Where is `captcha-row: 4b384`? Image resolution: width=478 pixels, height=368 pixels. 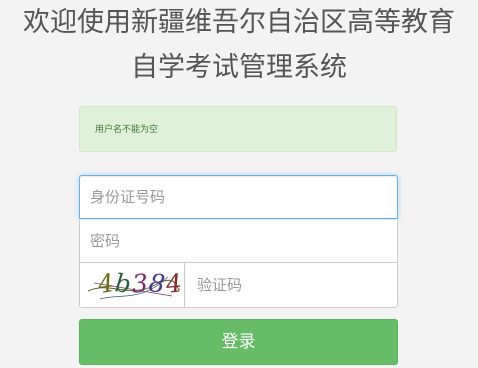
captcha-row: 4b384 is located at coordinates (238, 285).